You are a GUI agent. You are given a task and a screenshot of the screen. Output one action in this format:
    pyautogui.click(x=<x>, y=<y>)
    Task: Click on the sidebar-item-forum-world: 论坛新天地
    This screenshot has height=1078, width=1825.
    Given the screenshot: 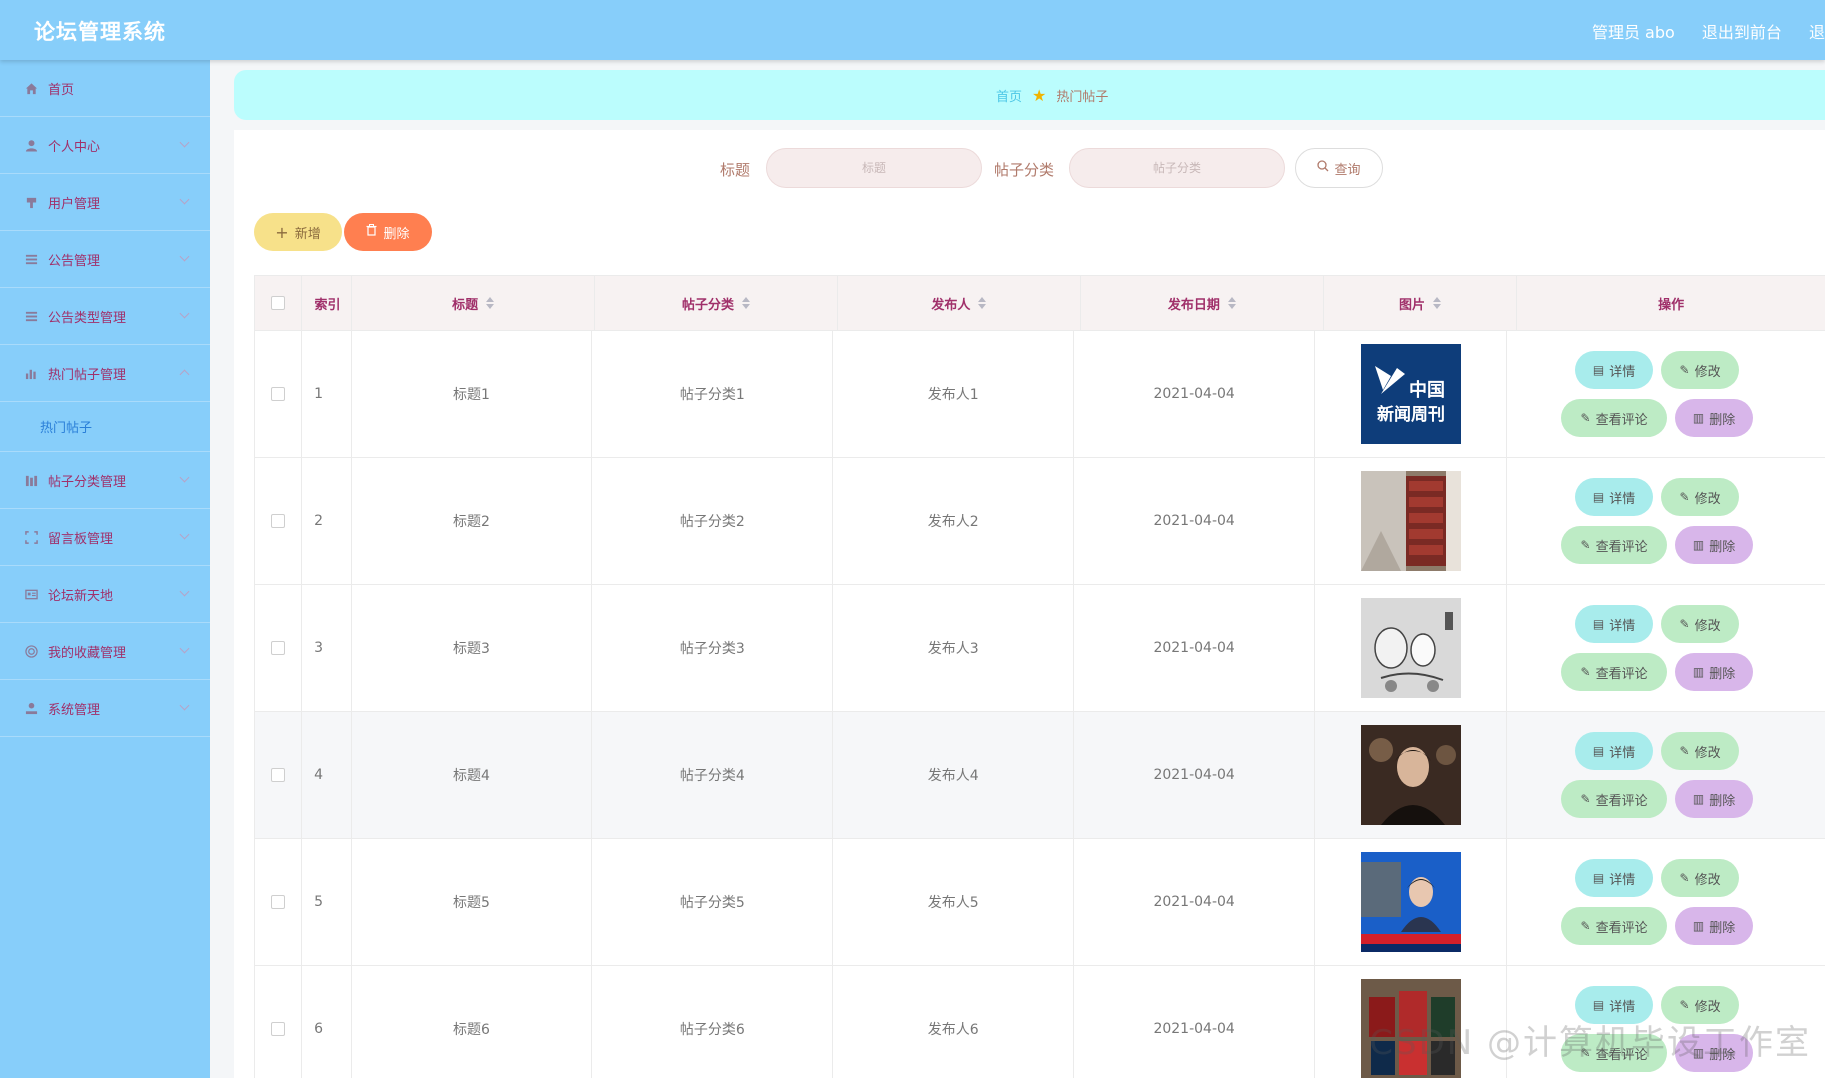 What is the action you would take?
    pyautogui.click(x=105, y=594)
    